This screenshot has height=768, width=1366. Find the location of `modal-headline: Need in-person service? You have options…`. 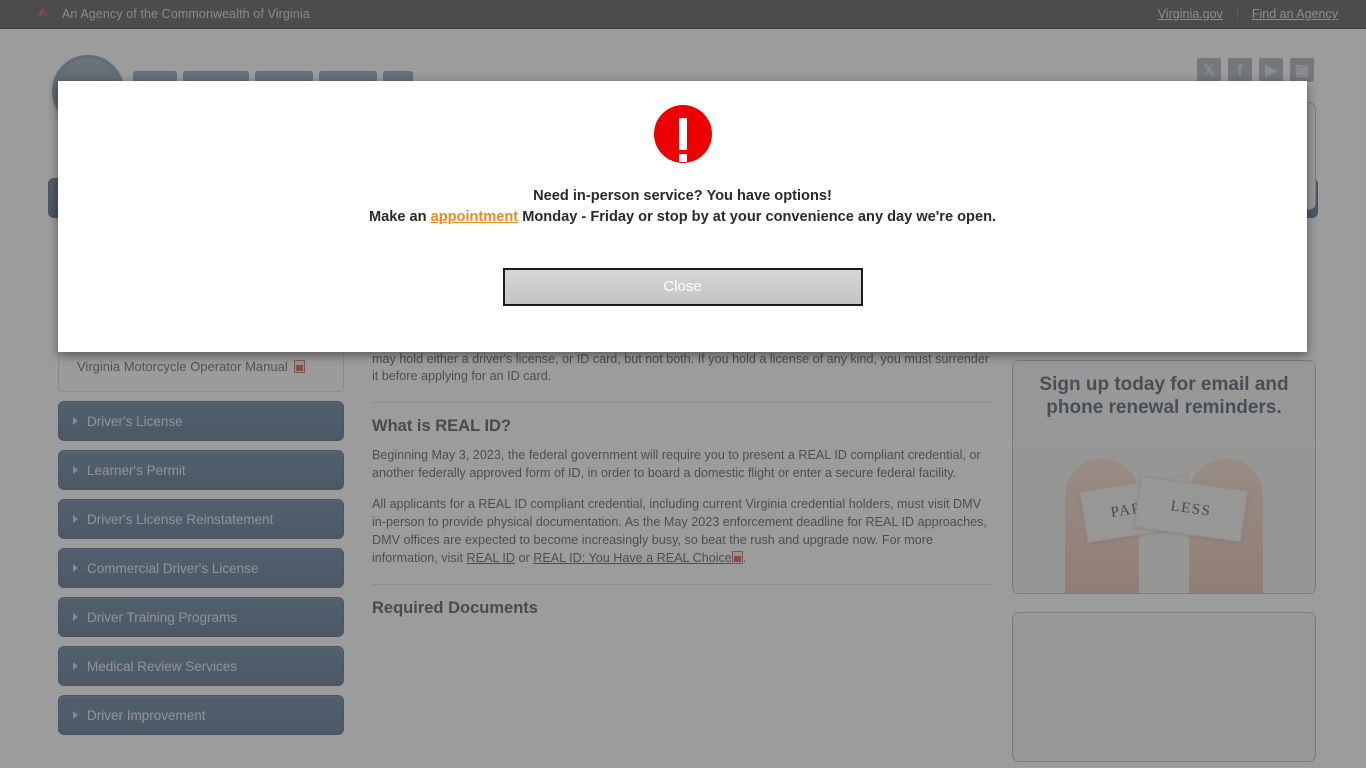

modal-headline: Need in-person service? You have options… is located at coordinates (682, 196).